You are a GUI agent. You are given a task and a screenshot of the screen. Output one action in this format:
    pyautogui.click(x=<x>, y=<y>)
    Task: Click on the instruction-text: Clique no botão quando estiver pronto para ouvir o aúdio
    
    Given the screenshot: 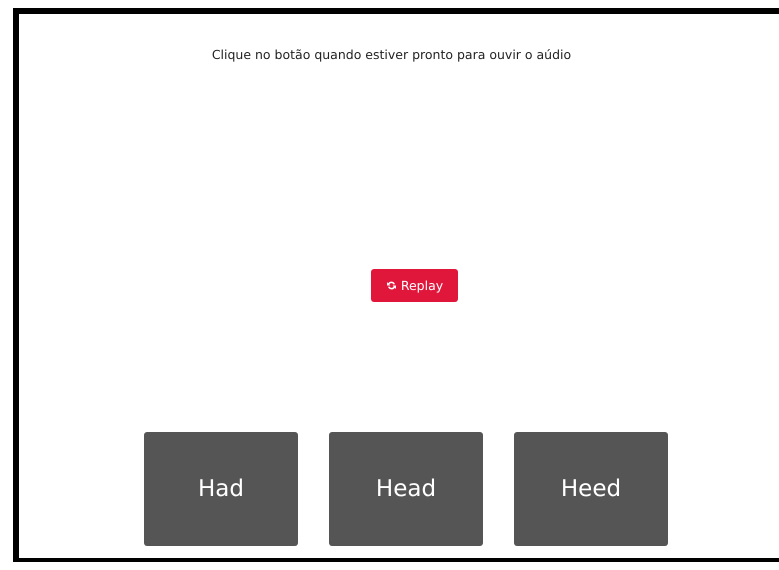 What is the action you would take?
    pyautogui.click(x=391, y=54)
    